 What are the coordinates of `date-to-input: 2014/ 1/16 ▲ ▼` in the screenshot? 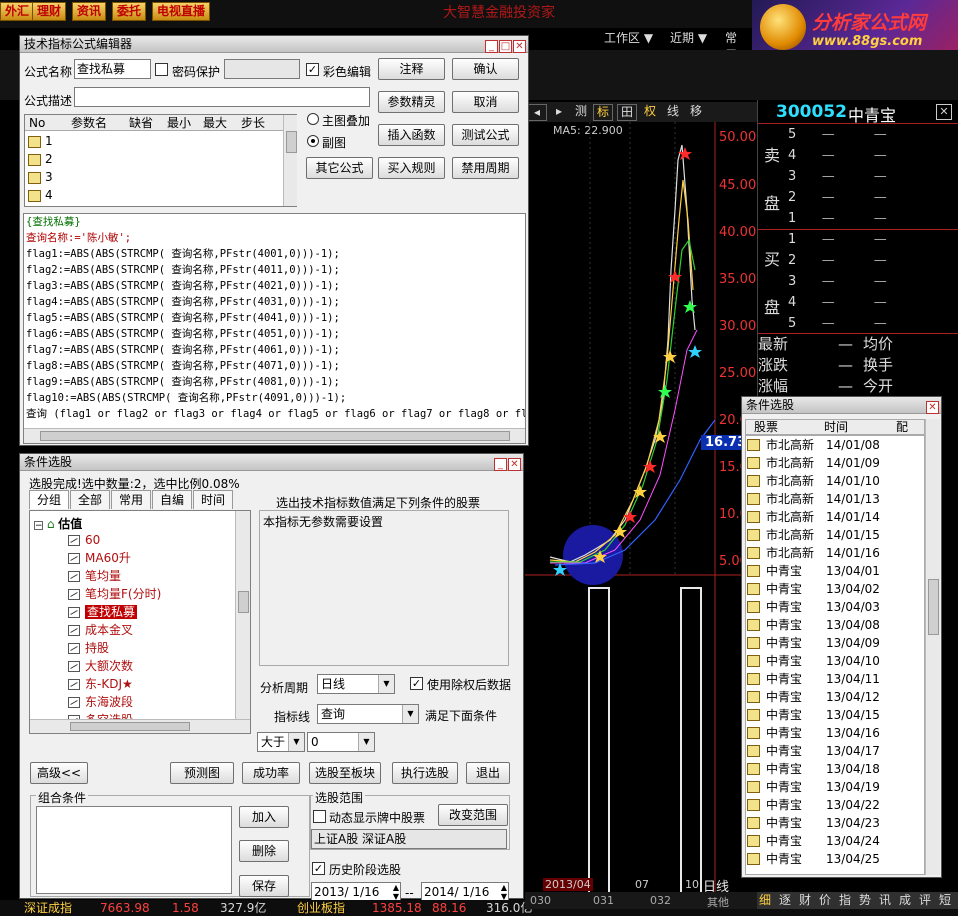 It's located at (465, 892).